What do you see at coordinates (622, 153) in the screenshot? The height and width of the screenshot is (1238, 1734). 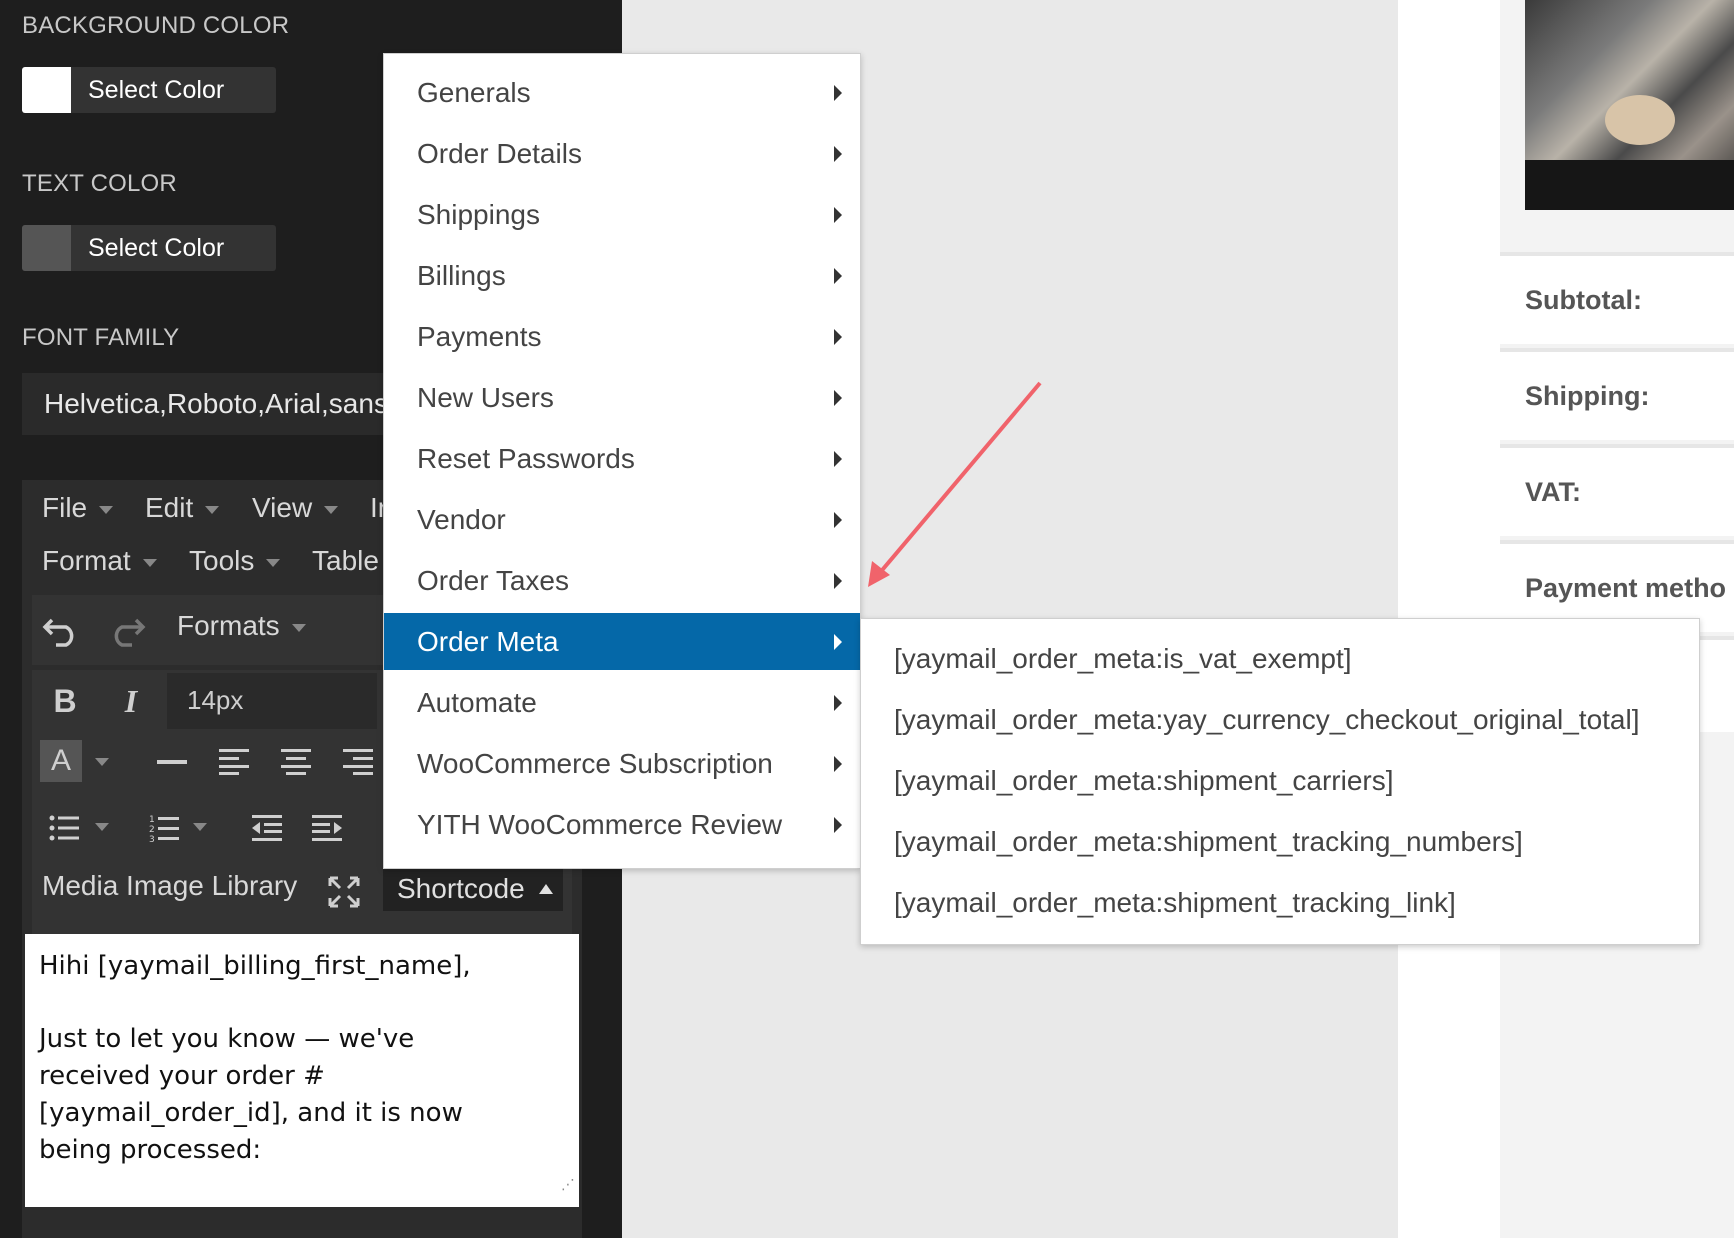 I see `menu-item-order-details: Order Details` at bounding box center [622, 153].